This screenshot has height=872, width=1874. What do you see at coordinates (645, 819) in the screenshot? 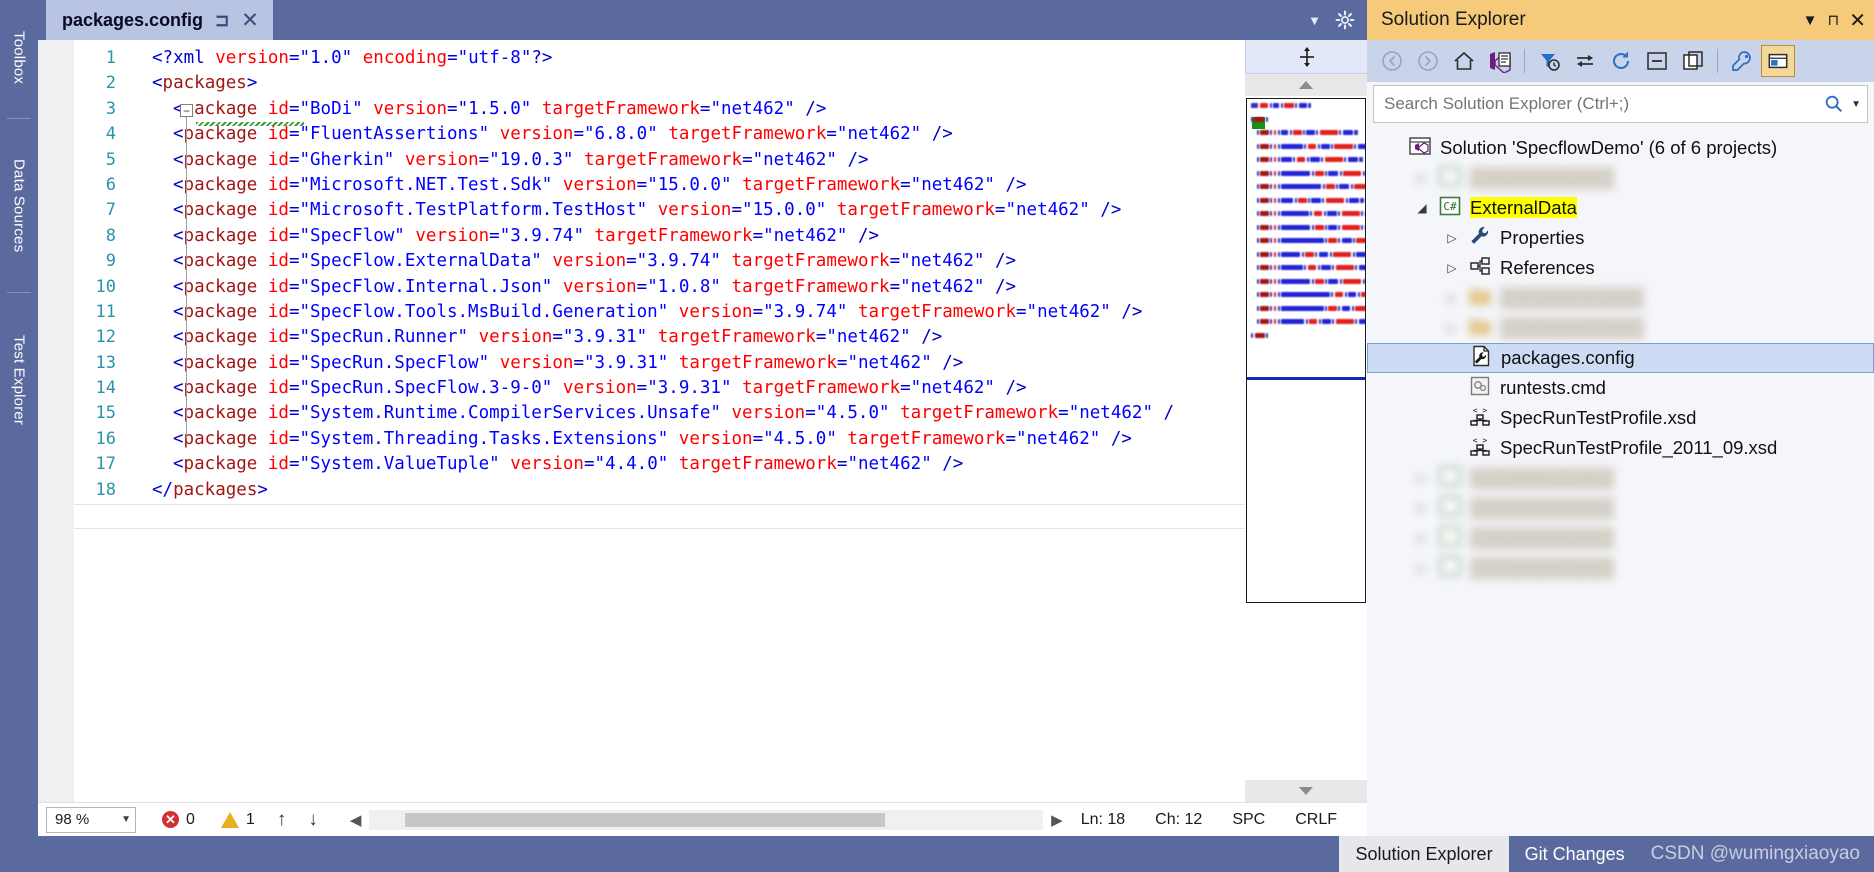
I see `scrollbar-thumb` at bounding box center [645, 819].